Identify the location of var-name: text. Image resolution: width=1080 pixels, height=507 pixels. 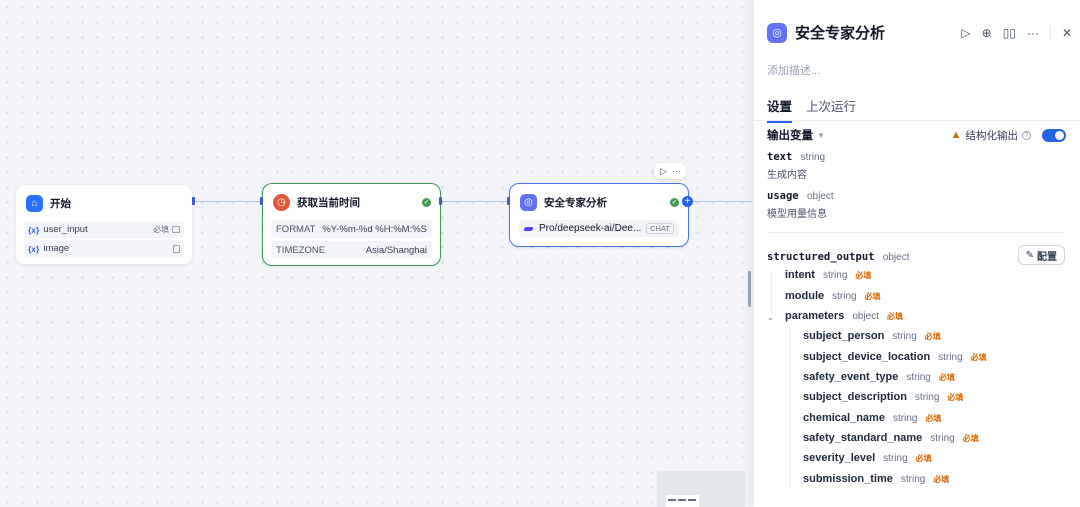
(780, 157).